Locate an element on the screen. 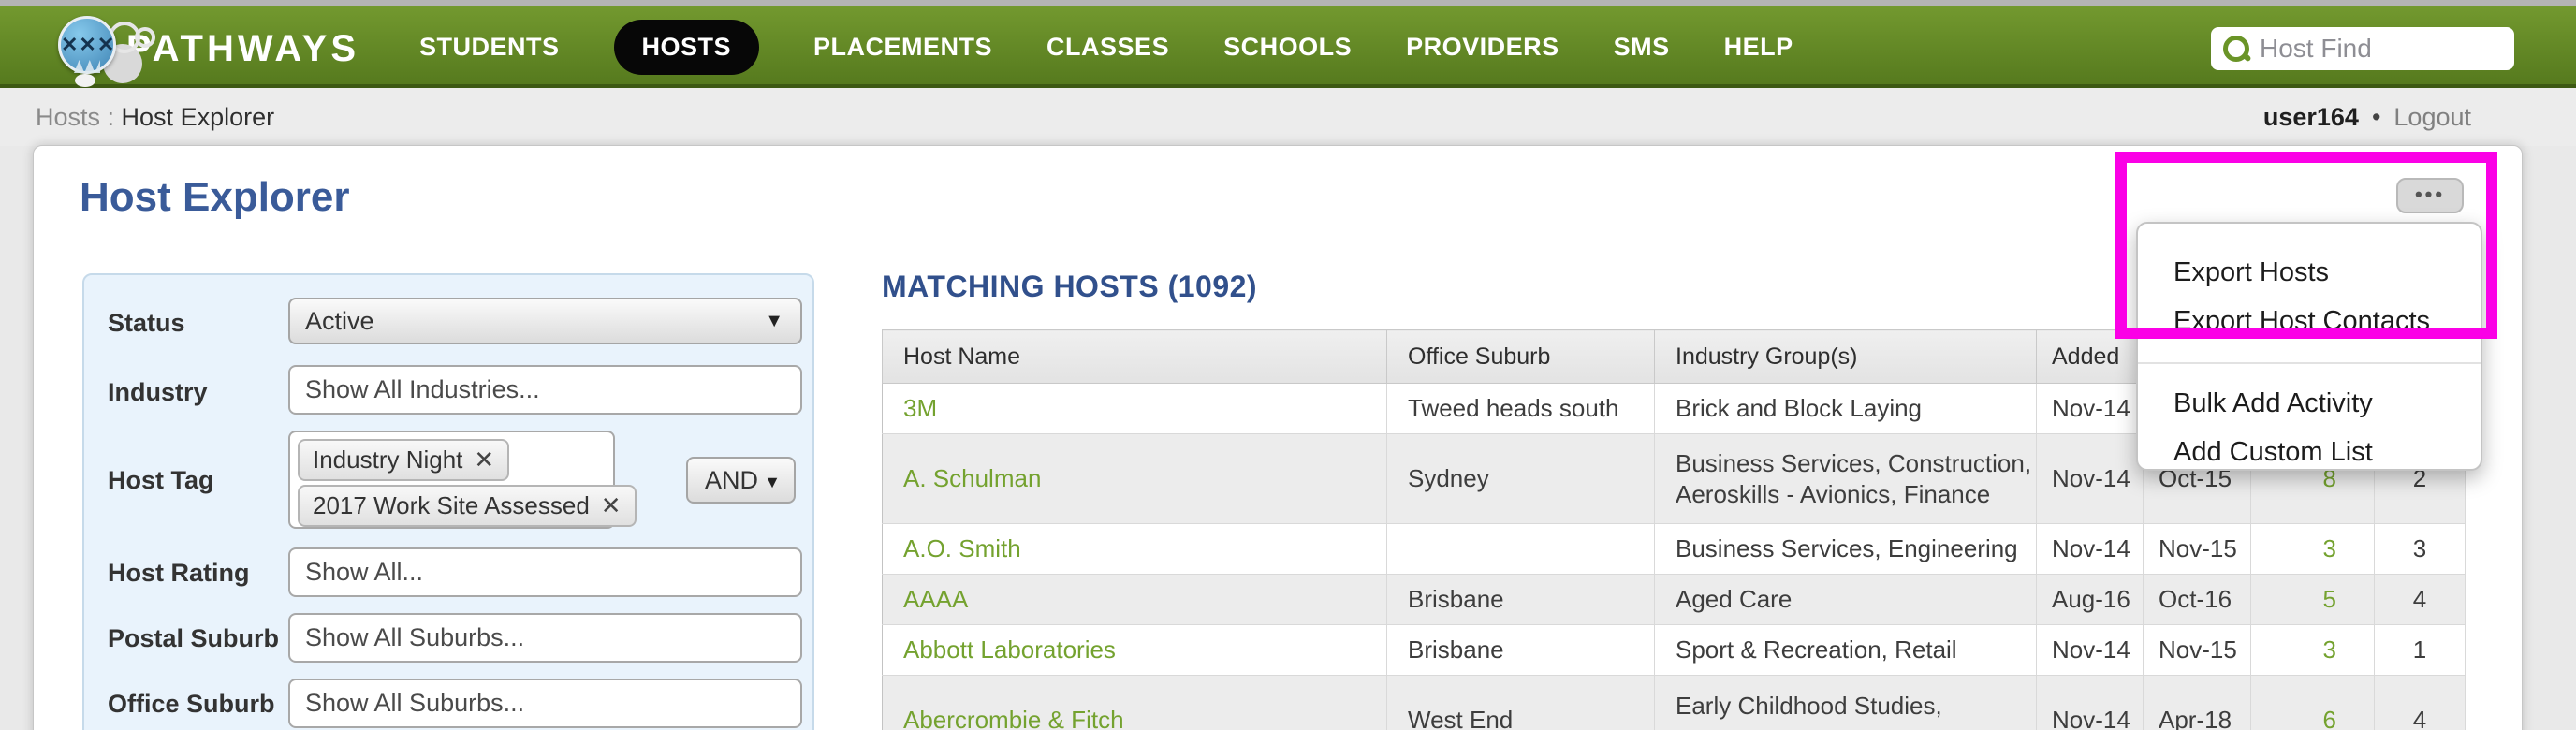  industry-input is located at coordinates (545, 390).